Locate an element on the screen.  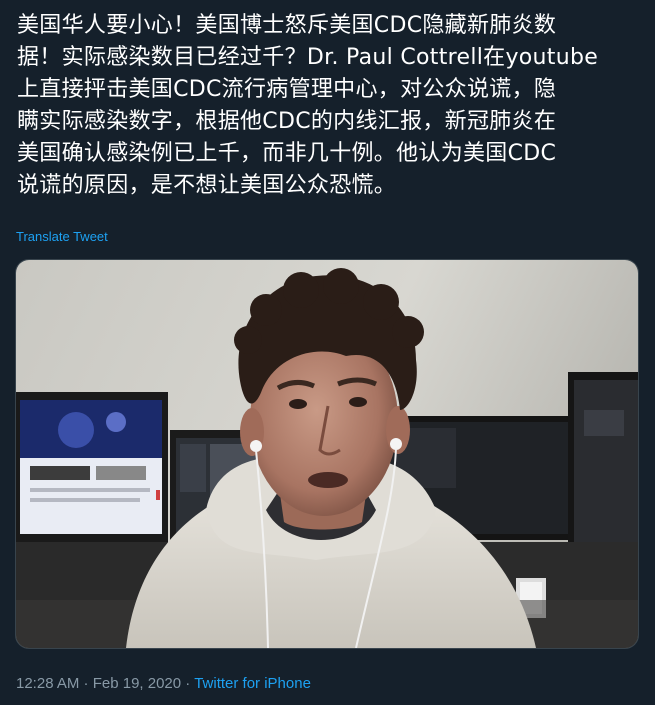
translate-tweet-link: Translate Tweet is located at coordinates (62, 236).